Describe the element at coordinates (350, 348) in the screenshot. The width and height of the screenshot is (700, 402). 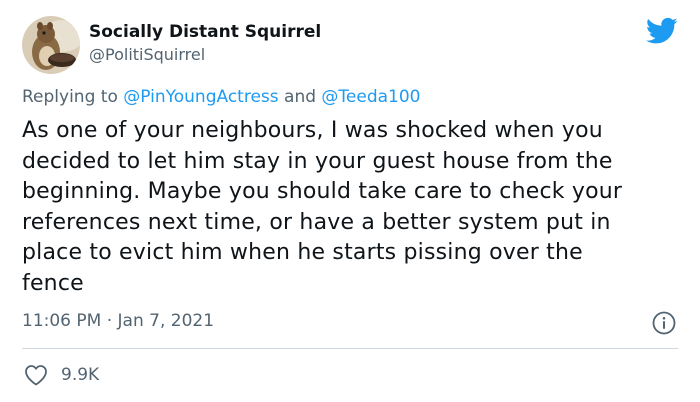
I see `divider` at that location.